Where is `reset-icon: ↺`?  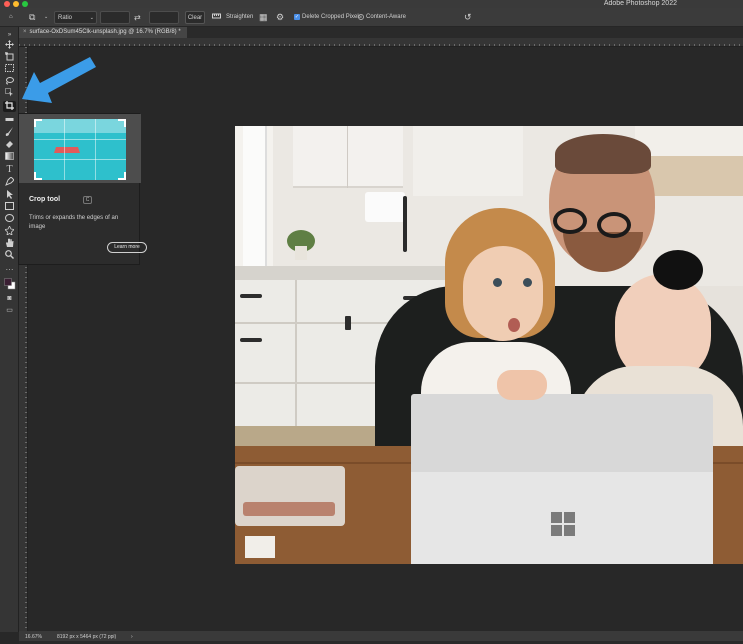
reset-icon: ↺ is located at coordinates (468, 17).